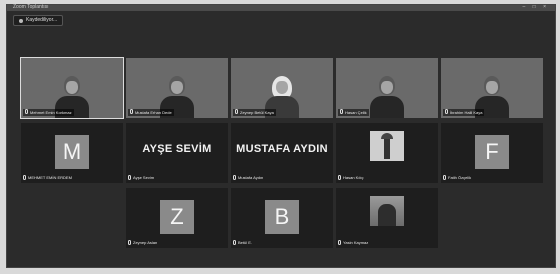  I want to click on window-controls: – □ ×, so click(536, 7).